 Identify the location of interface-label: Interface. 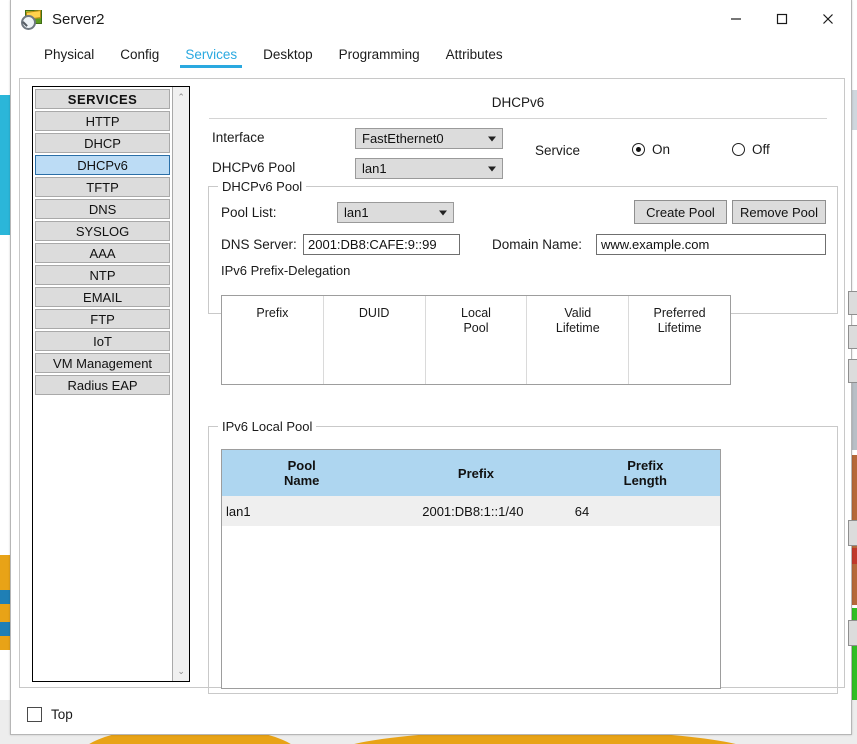
(238, 137).